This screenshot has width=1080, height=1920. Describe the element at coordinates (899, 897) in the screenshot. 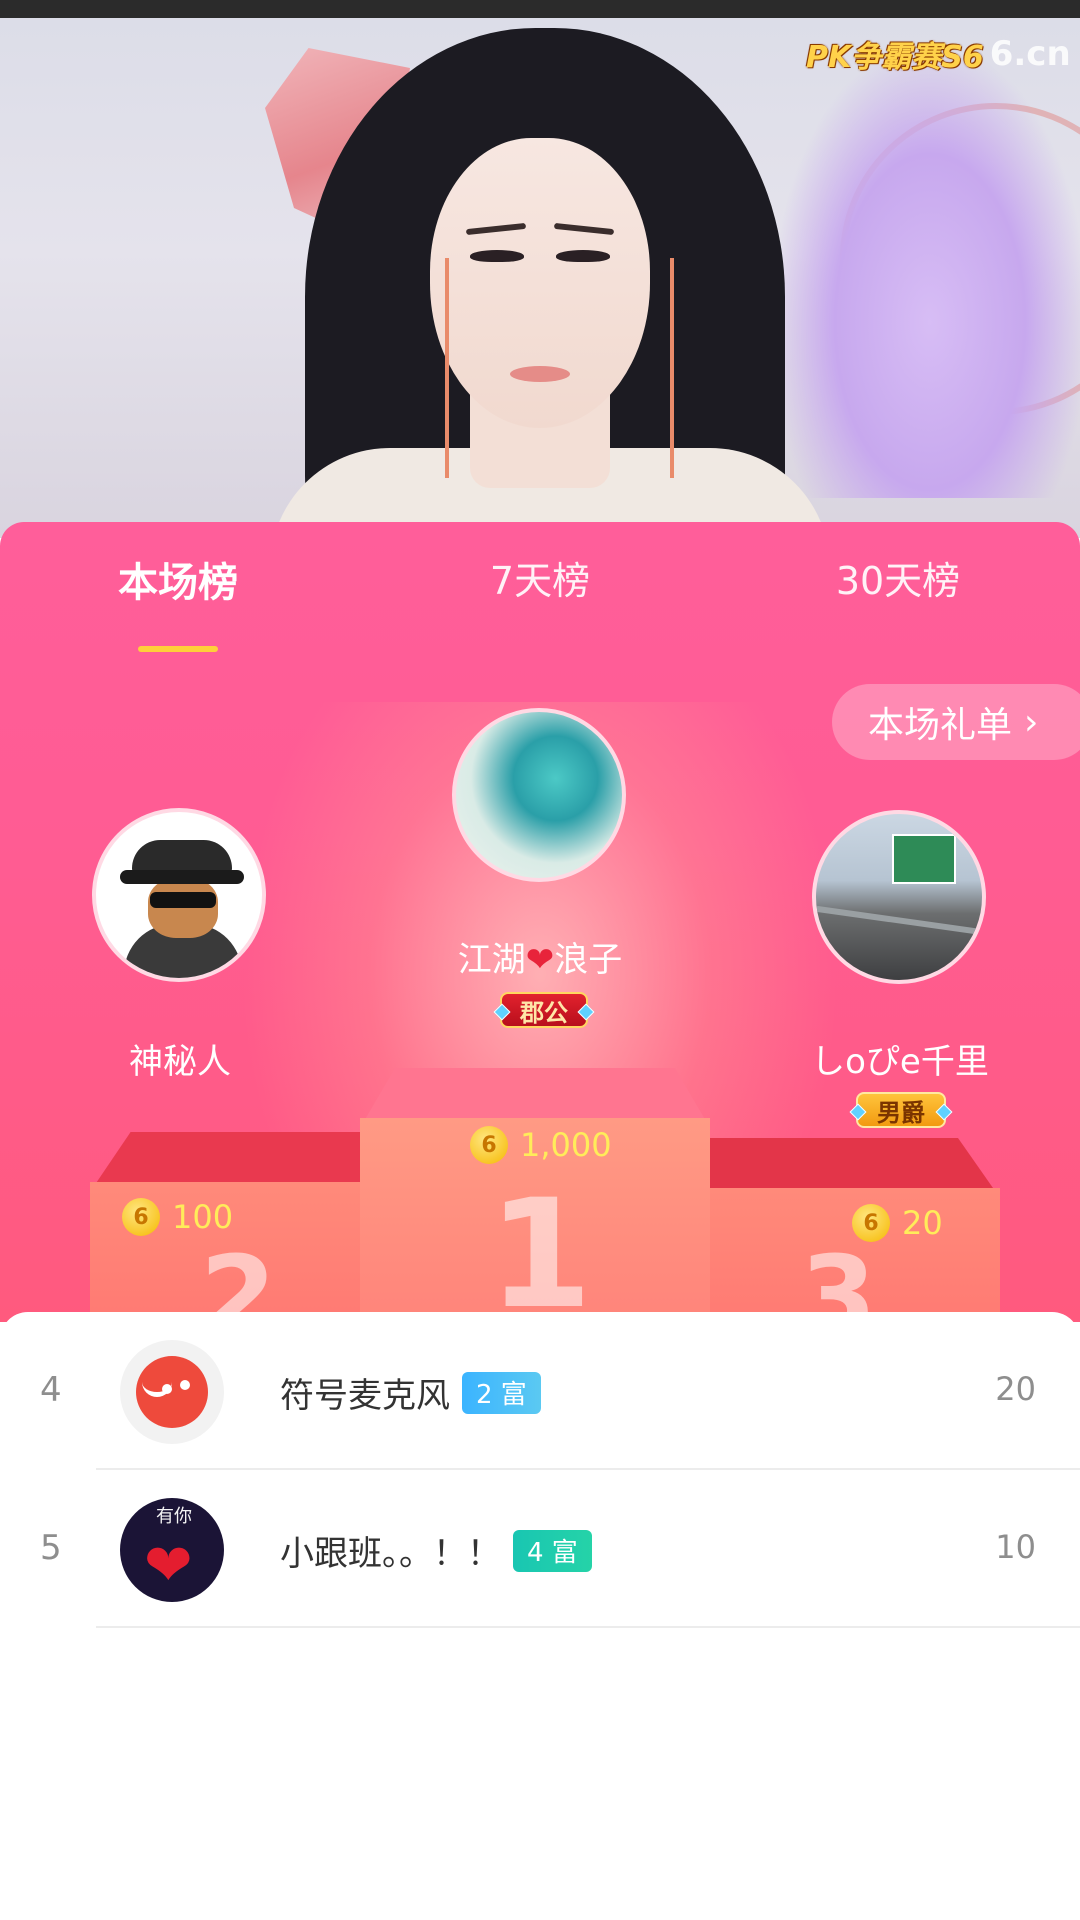

I see `highway-photo-avatar` at that location.